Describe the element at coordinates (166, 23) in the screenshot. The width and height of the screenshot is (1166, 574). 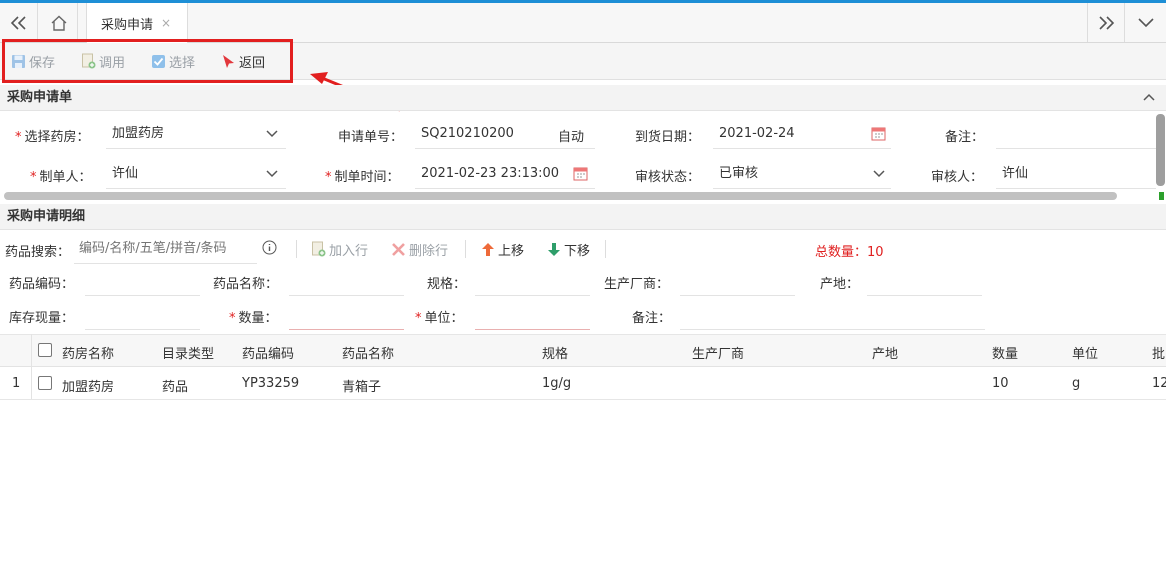
I see `close-icon: ×` at that location.